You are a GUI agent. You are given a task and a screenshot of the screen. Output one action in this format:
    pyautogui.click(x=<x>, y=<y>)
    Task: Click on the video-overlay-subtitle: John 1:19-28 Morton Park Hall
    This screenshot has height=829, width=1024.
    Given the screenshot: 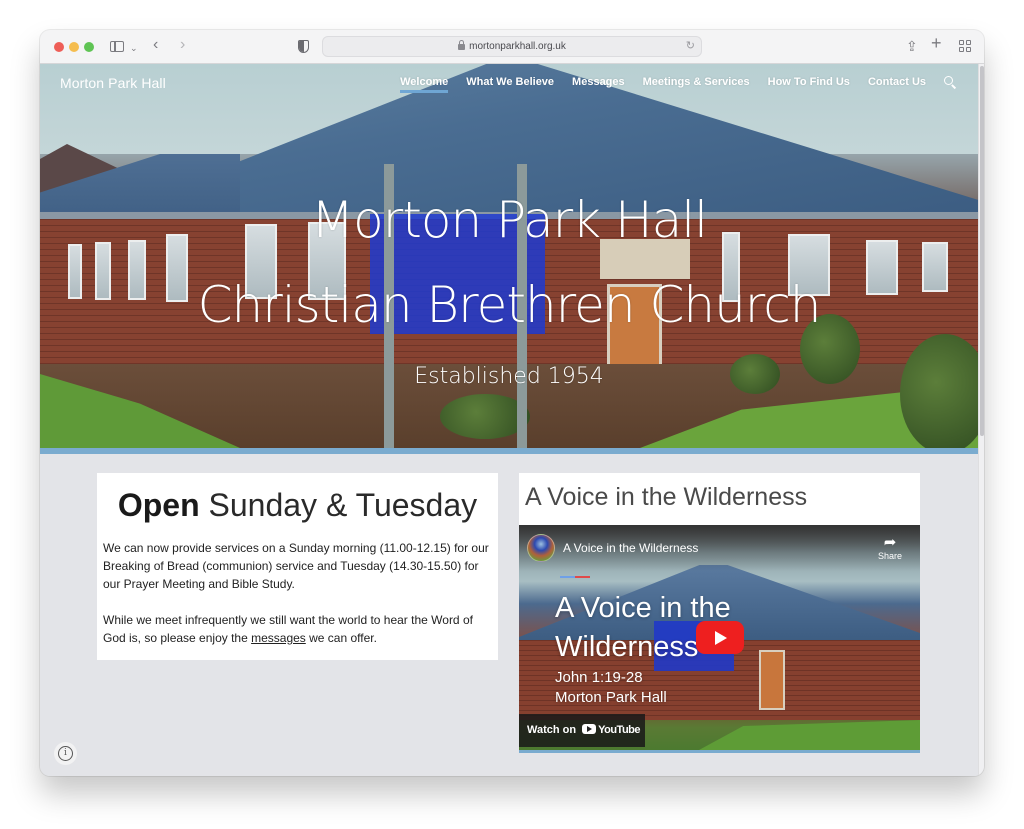 What is the action you would take?
    pyautogui.click(x=611, y=688)
    